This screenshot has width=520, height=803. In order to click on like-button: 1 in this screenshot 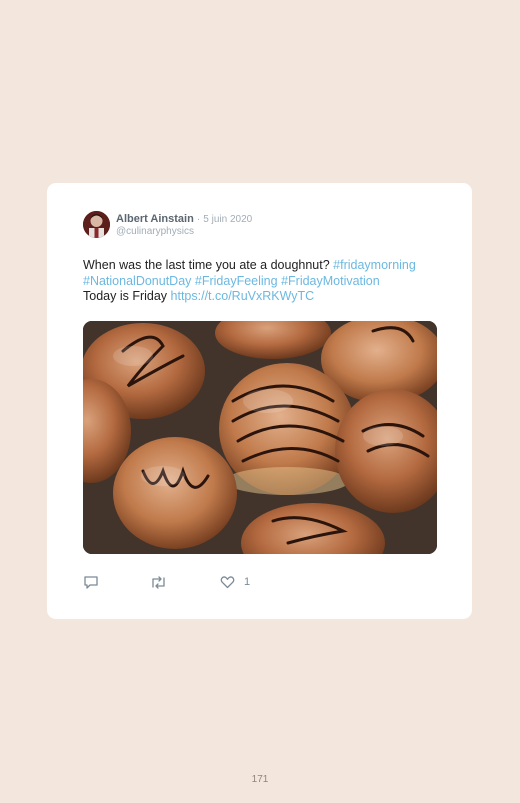, I will do `click(235, 582)`.